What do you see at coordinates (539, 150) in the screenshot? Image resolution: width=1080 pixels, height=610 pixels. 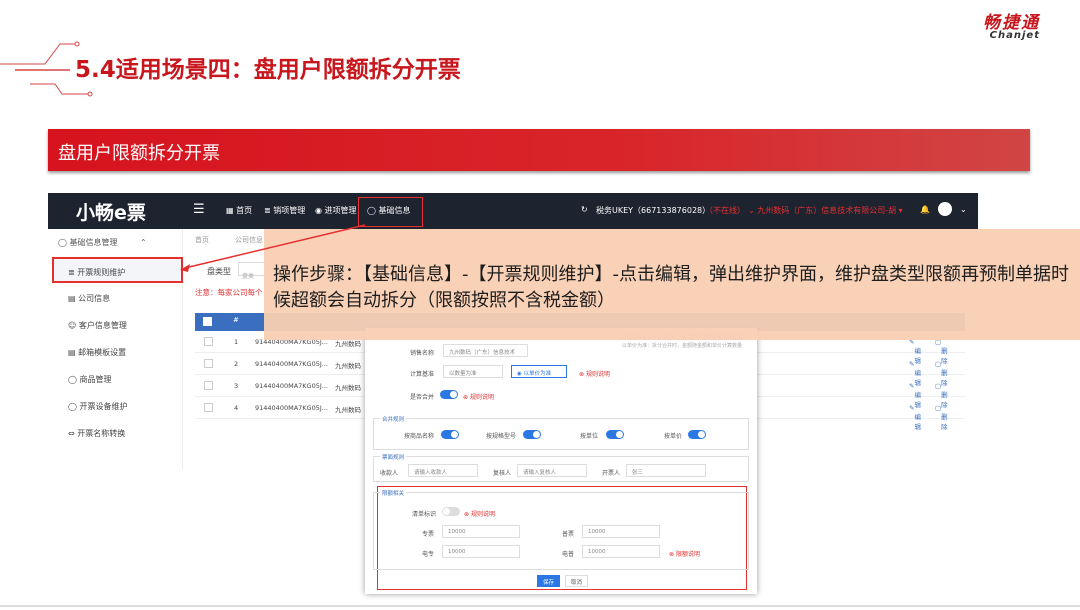 I see `section-banner: 盘用户限额拆分开票` at bounding box center [539, 150].